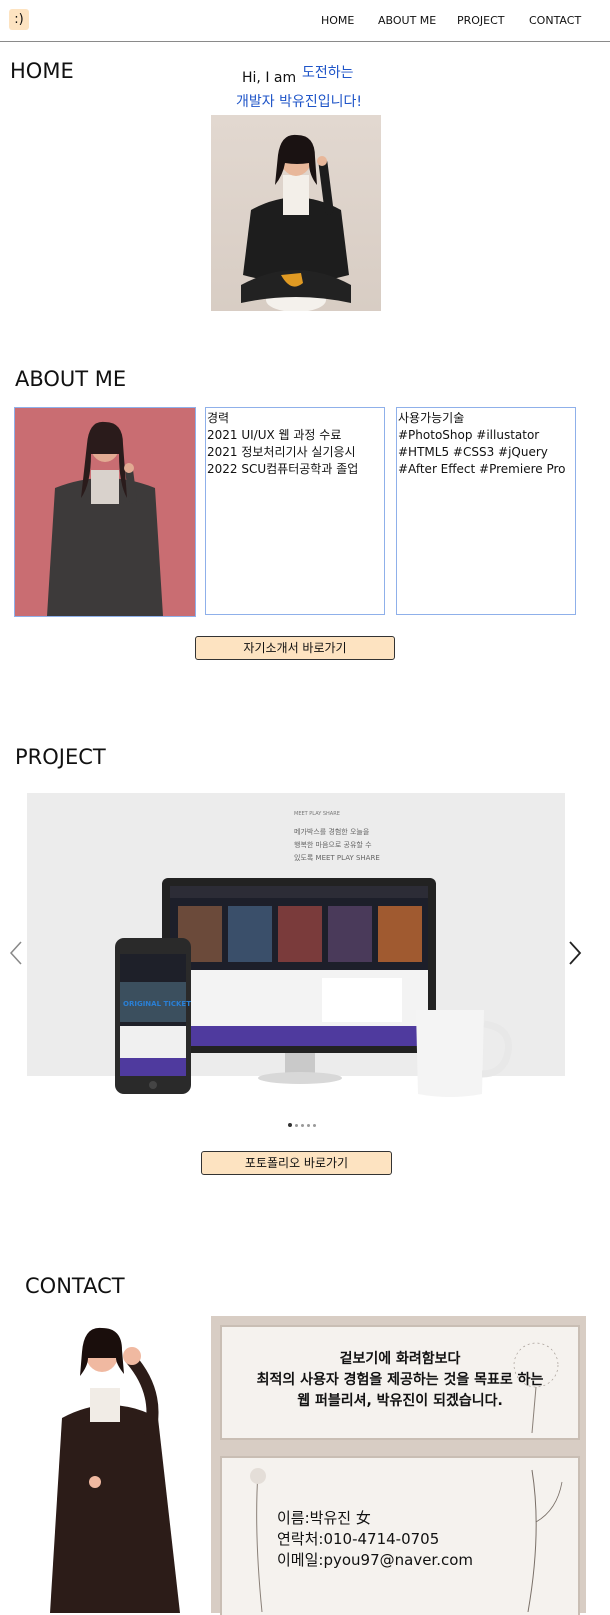 The height and width of the screenshot is (1615, 610). I want to click on message-line: 겉보기에 화려함보다, so click(400, 1359).